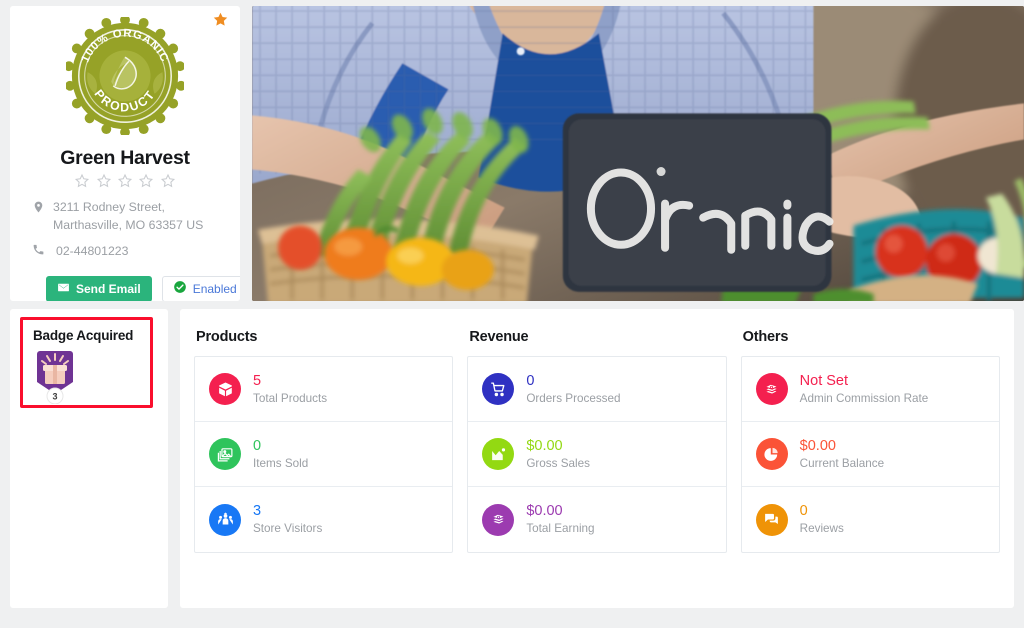  What do you see at coordinates (864, 398) in the screenshot?
I see `stat-label: Admin Commission Rate` at bounding box center [864, 398].